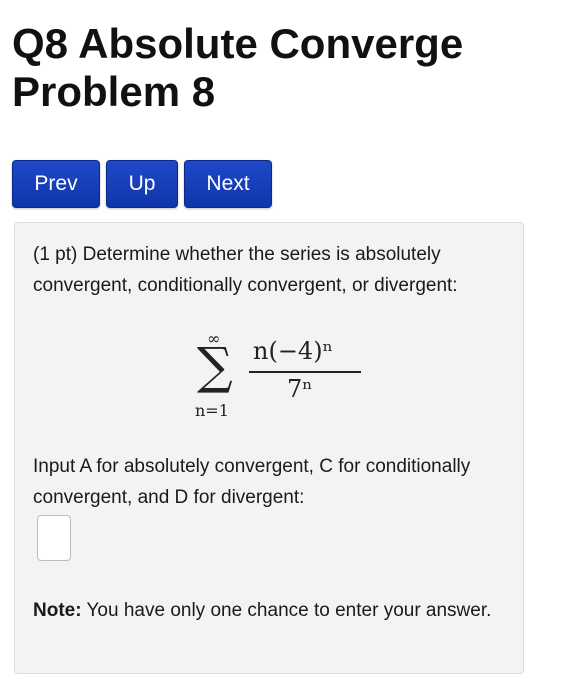 The height and width of the screenshot is (700, 564). Describe the element at coordinates (238, 43) in the screenshot. I see `page-title-line-1: Q8 Absolute Converge` at that location.